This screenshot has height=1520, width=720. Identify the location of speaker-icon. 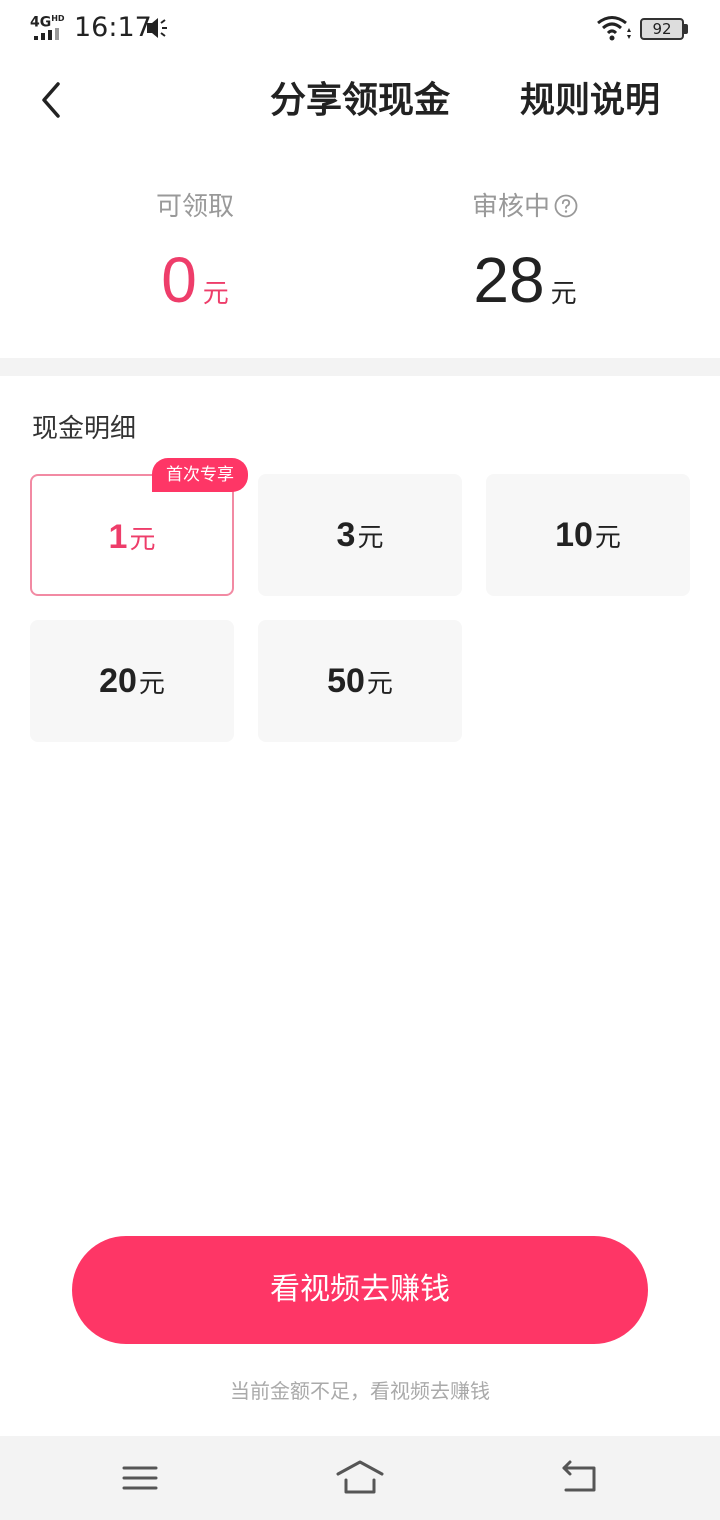
(157, 28).